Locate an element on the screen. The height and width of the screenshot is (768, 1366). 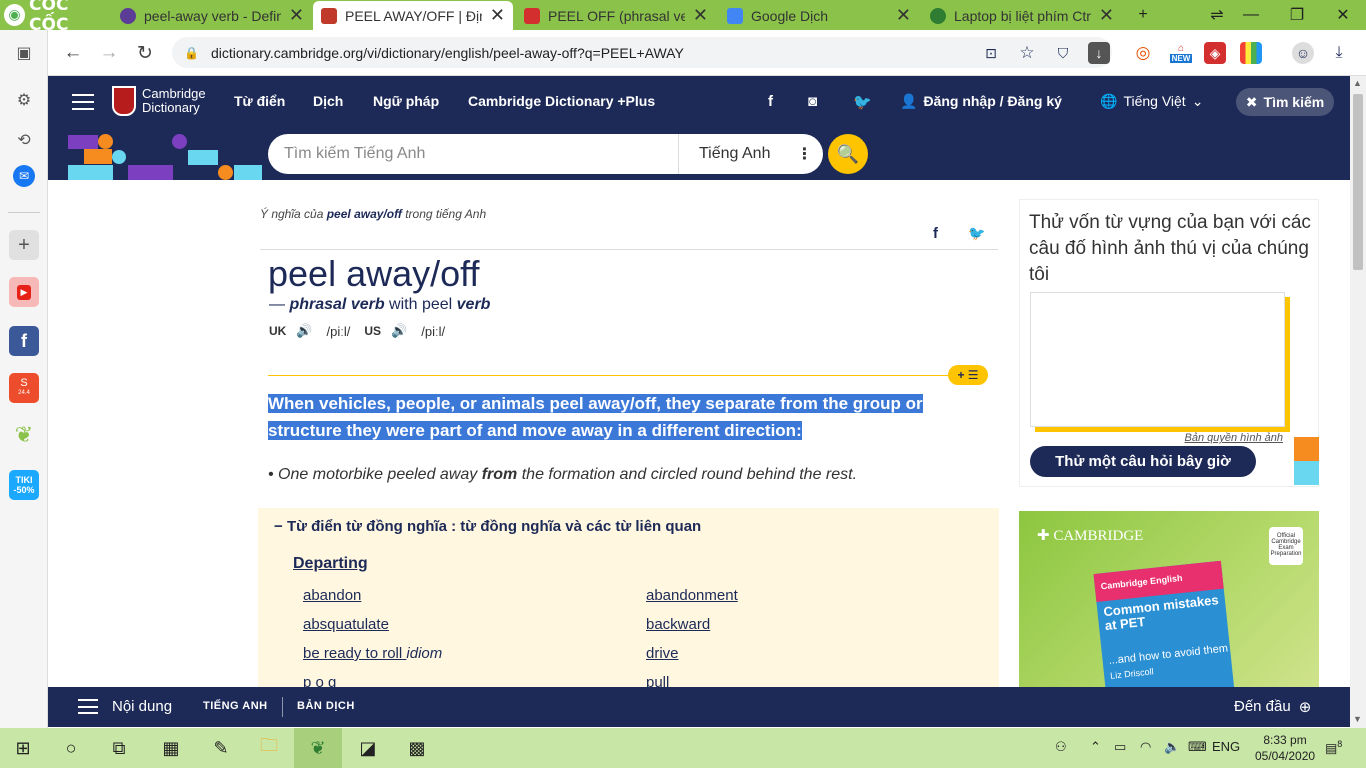
windows-start-icon: ⊞ is located at coordinates (23, 748).